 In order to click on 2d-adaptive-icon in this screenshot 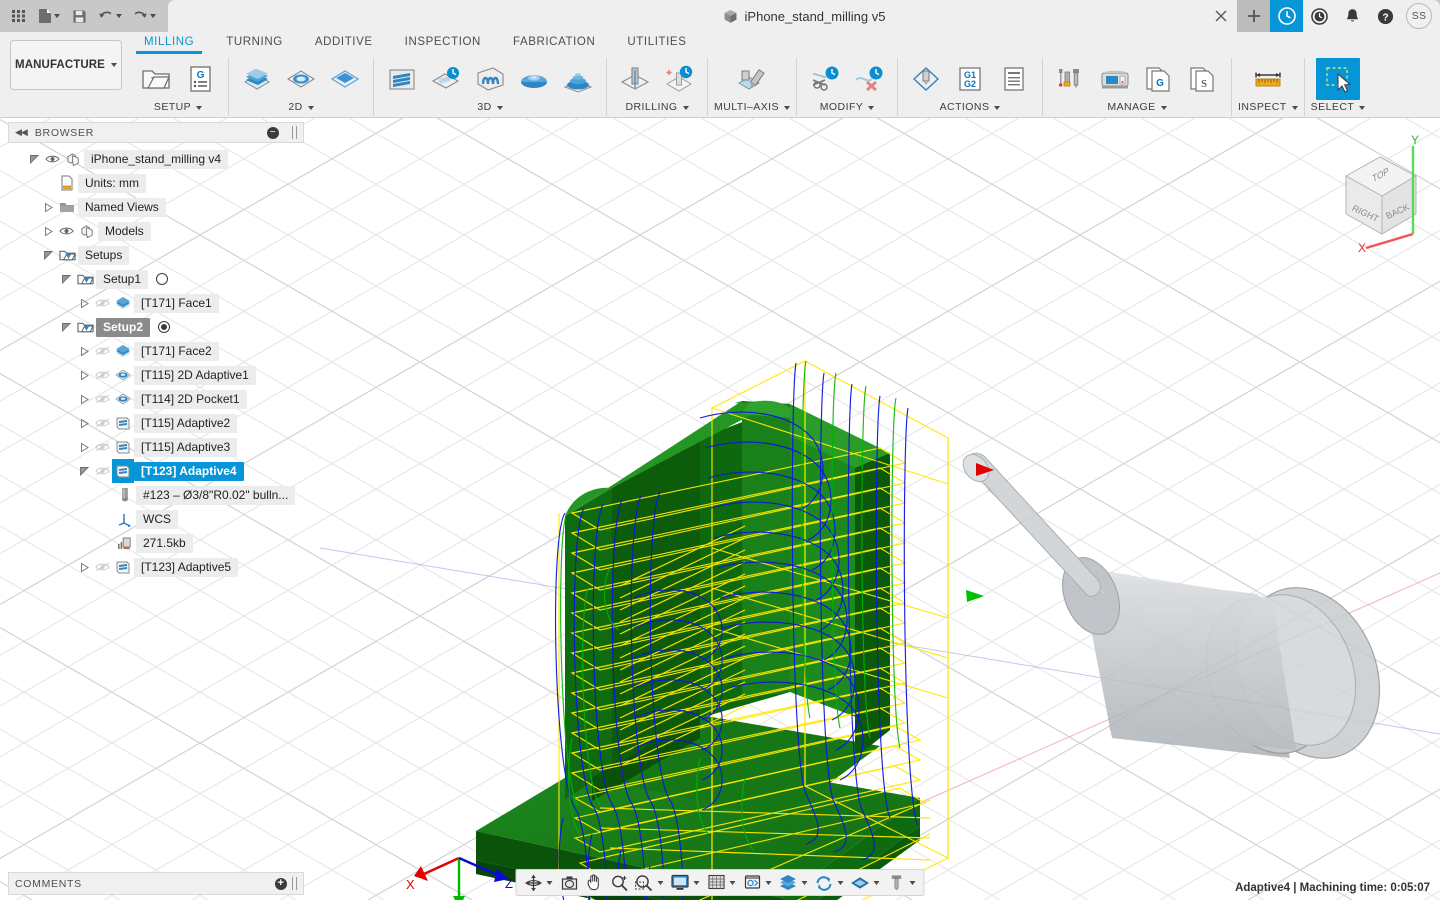, I will do `click(301, 79)`.